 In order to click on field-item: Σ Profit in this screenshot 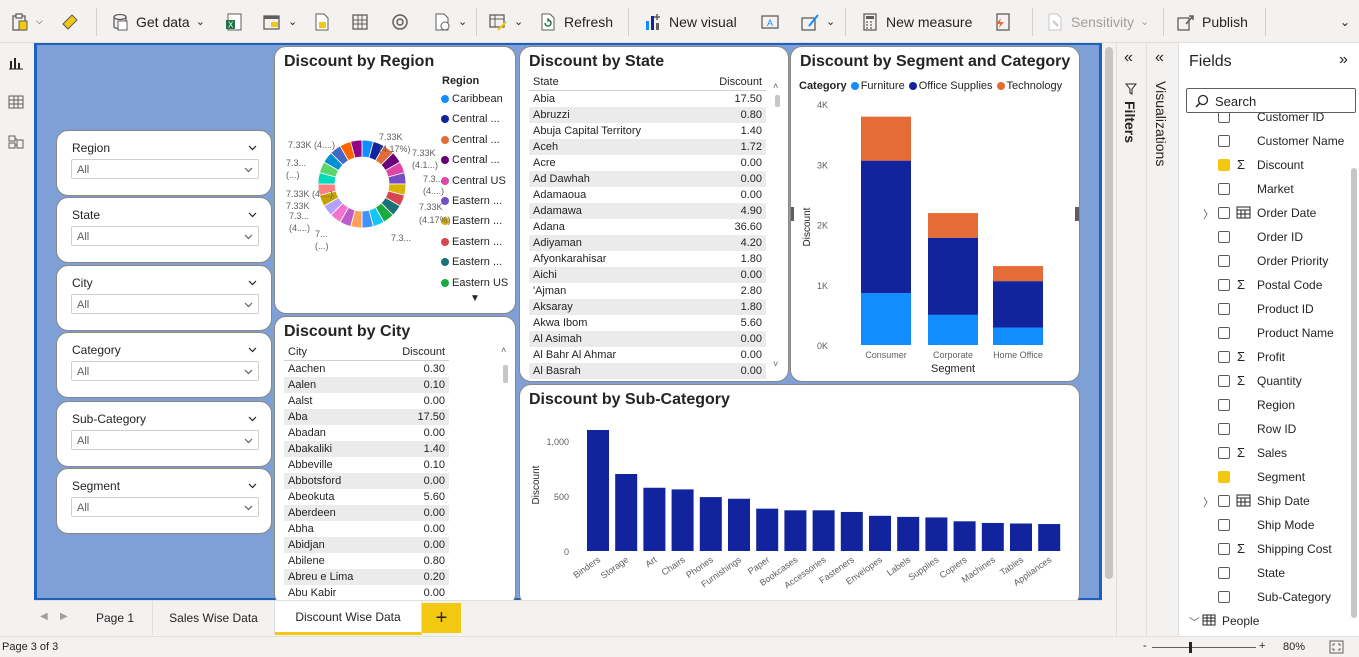, I will do `click(1264, 357)`.